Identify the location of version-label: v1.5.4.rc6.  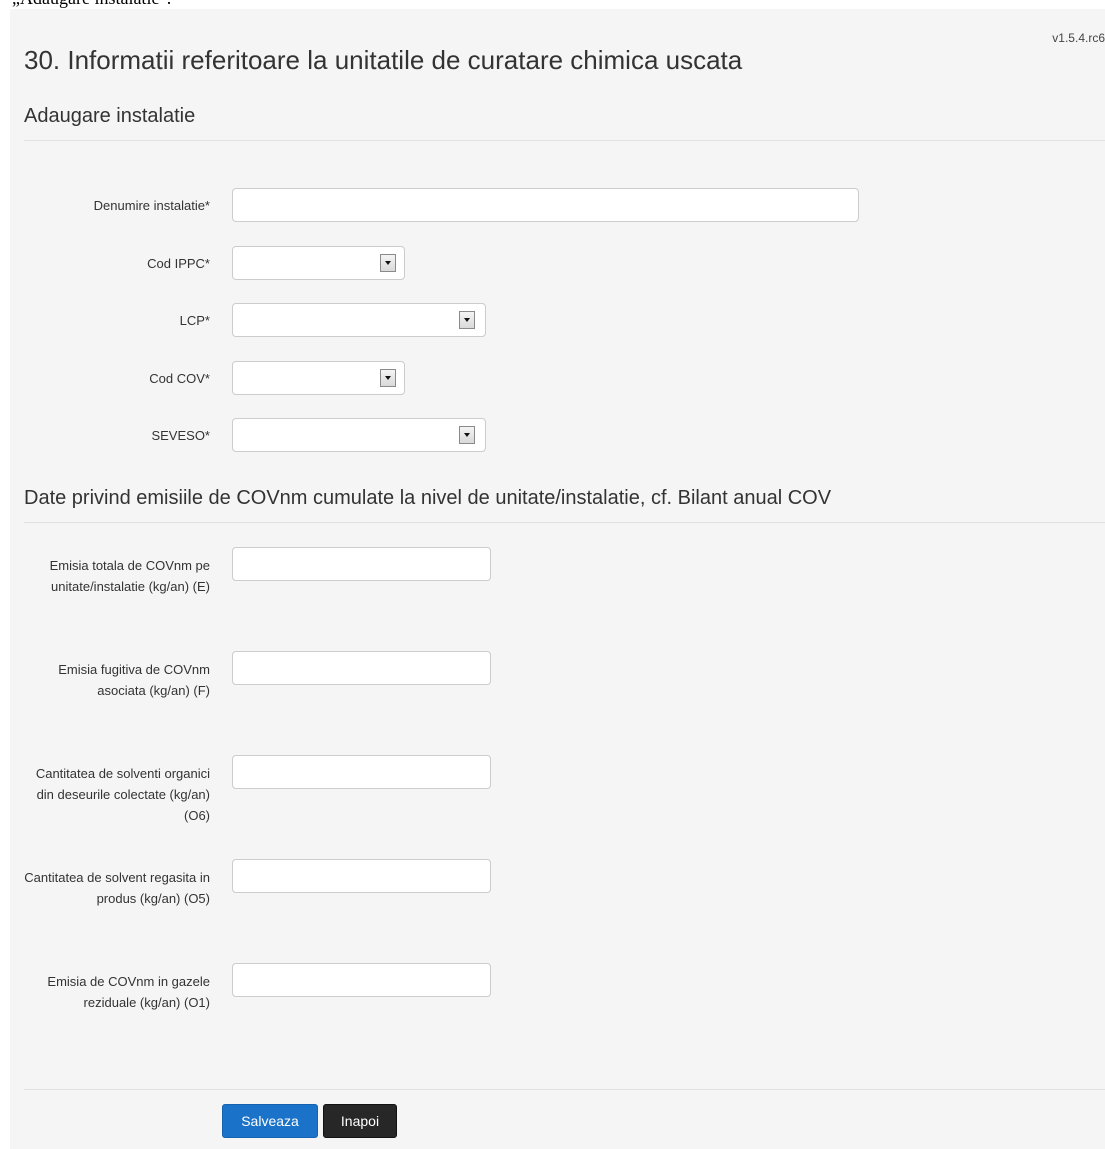
(1078, 38).